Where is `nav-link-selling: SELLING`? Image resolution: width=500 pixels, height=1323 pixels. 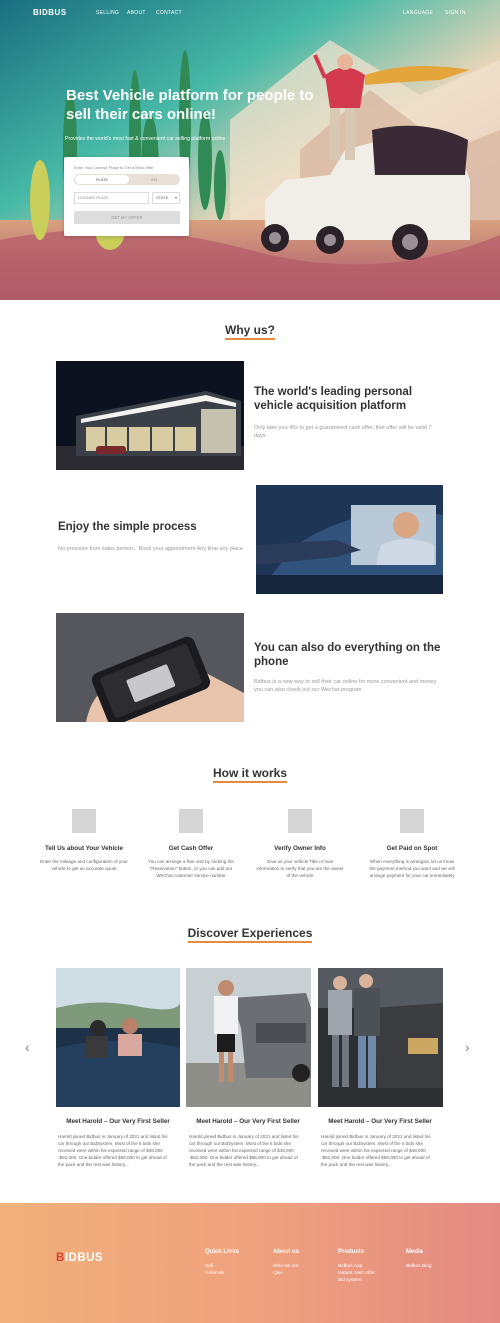 nav-link-selling: SELLING is located at coordinates (107, 13).